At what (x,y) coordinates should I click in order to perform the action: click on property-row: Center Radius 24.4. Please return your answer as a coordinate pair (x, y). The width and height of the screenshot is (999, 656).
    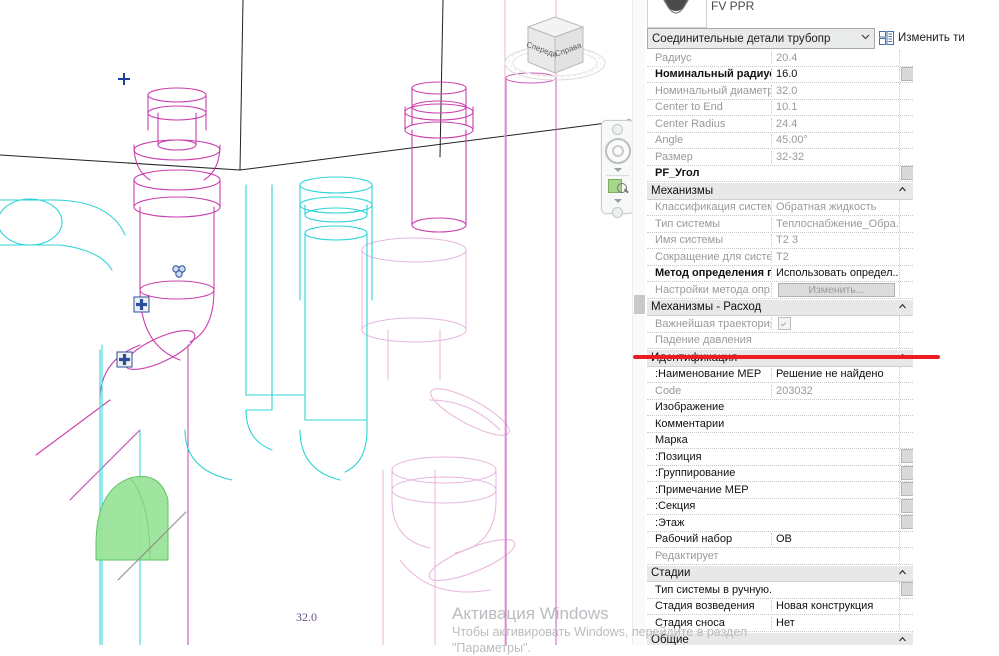
    Looking at the image, I should click on (780, 124).